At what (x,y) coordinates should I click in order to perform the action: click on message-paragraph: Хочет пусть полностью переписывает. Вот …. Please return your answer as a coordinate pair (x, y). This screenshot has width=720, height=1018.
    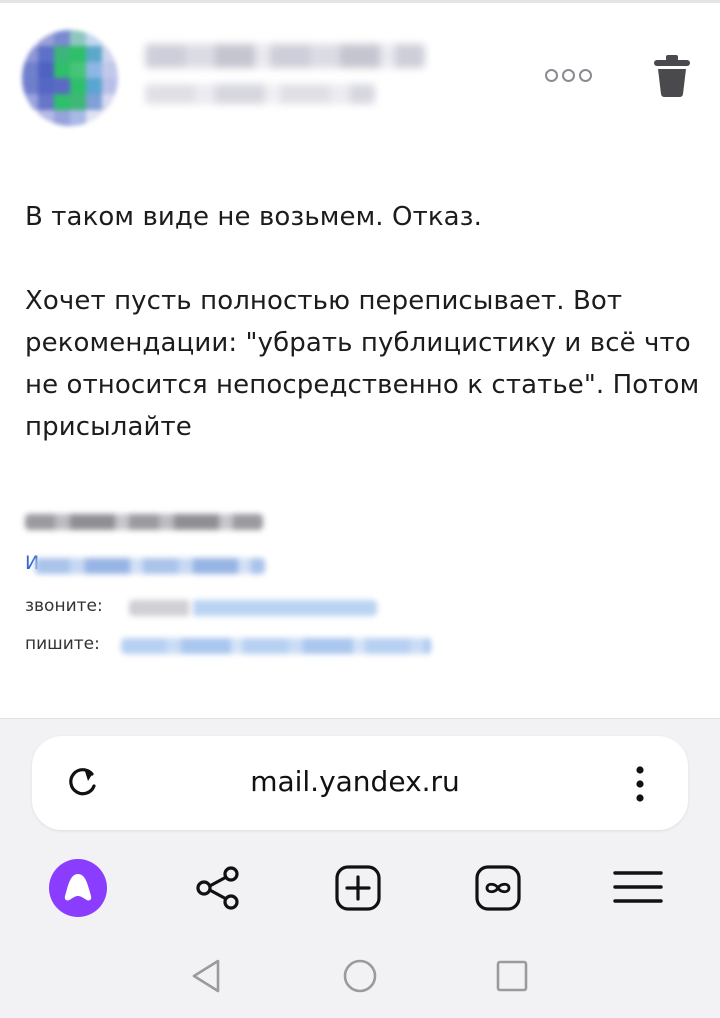
    Looking at the image, I should click on (362, 364).